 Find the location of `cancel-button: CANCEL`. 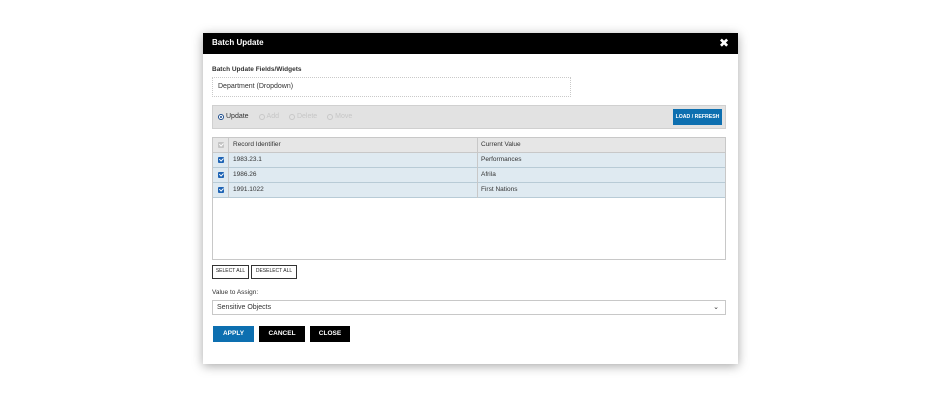

cancel-button: CANCEL is located at coordinates (282, 334).